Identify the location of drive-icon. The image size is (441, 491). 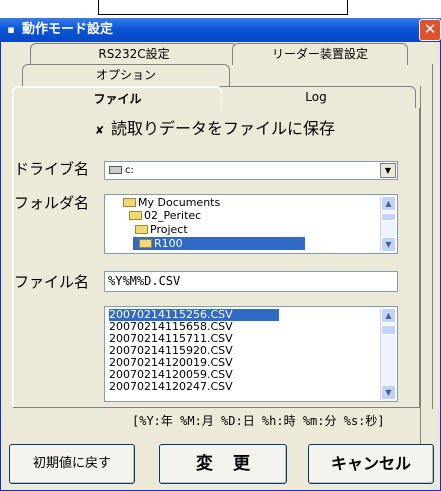
(115, 170).